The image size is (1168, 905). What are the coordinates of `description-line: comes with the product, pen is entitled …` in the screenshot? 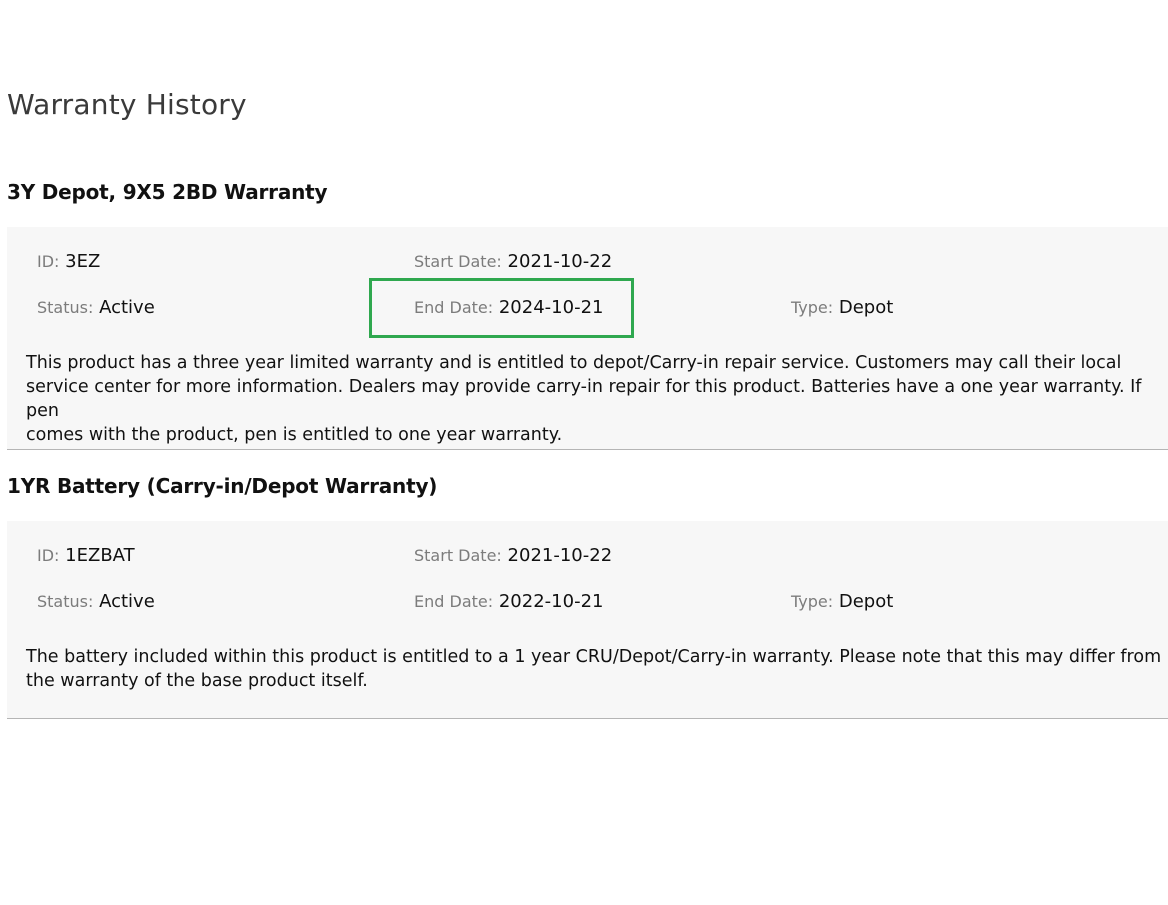 It's located at (294, 435).